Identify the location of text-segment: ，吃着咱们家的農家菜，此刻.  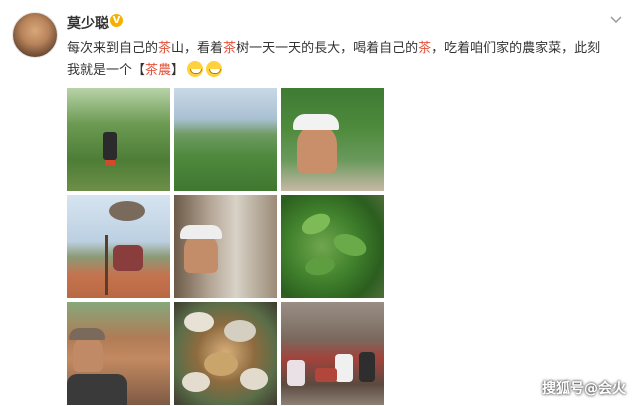
(516, 48).